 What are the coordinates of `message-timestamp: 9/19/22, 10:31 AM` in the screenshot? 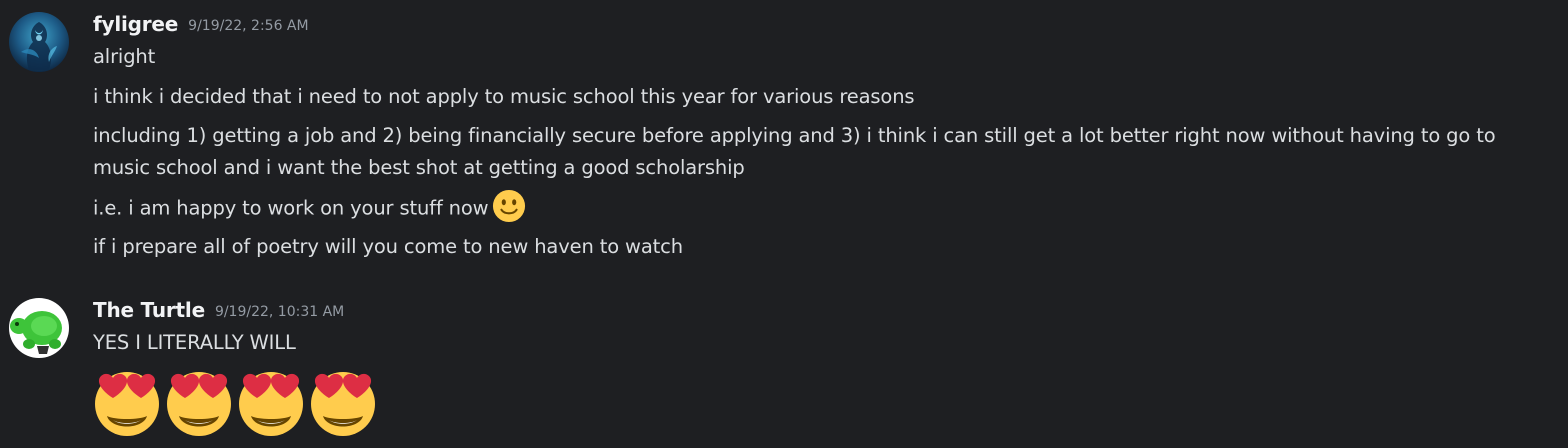 It's located at (279, 312).